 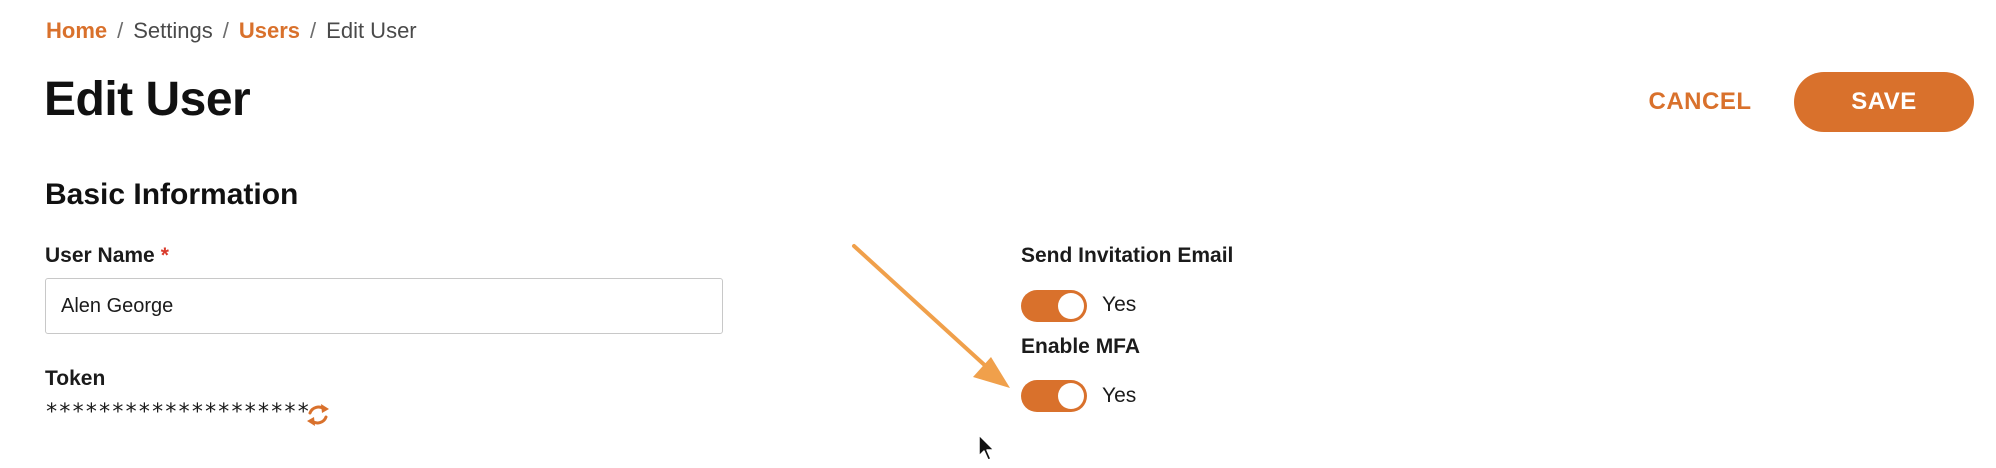 I want to click on token-label: Token, so click(x=75, y=378).